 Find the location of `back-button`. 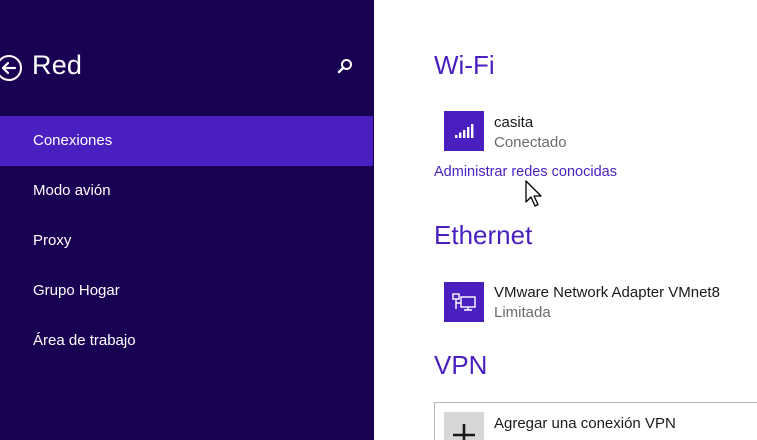

back-button is located at coordinates (11, 68).